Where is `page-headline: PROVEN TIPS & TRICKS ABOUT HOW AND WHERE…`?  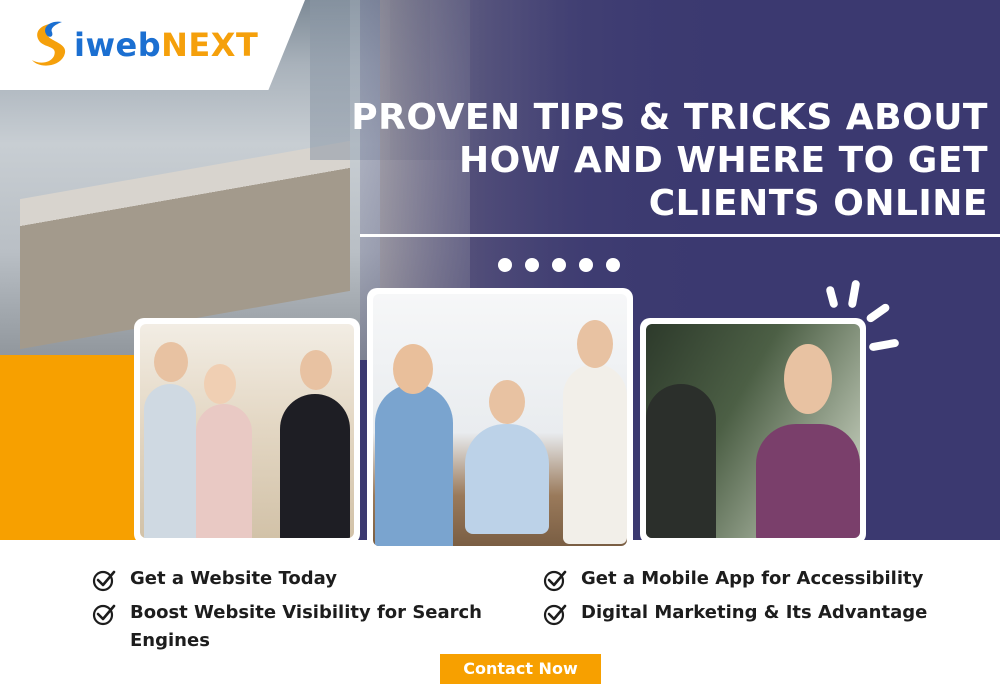
page-headline: PROVEN TIPS & TRICKS ABOUT HOW AND WHERE… is located at coordinates (664, 160).